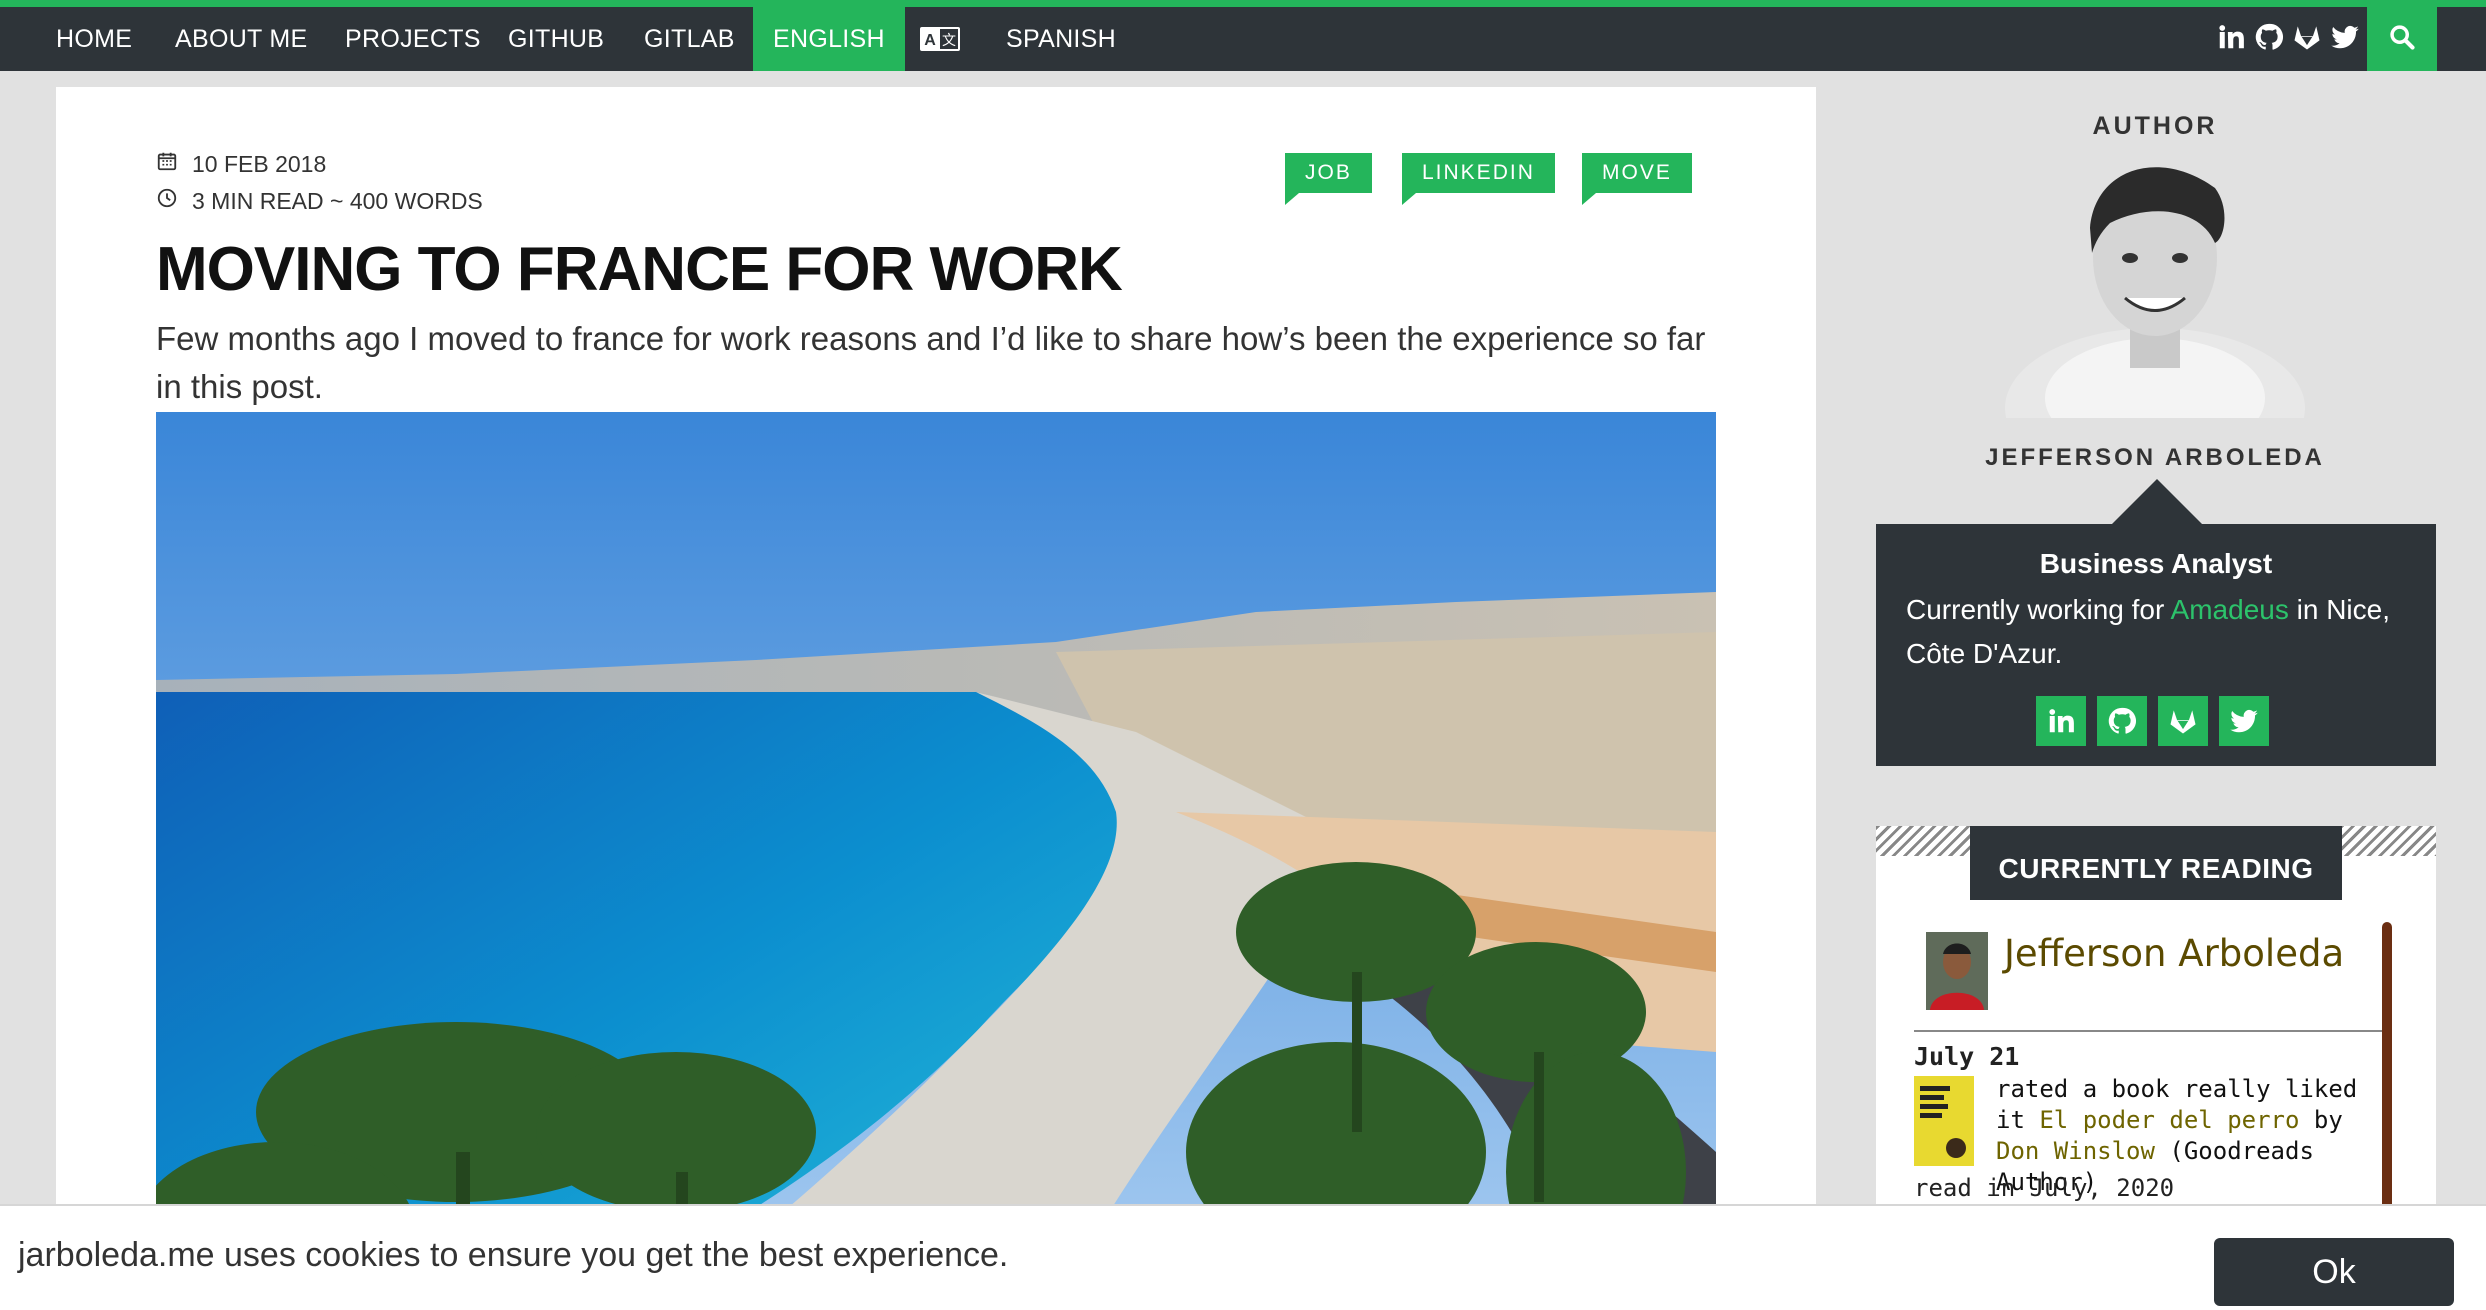 The image size is (2486, 1310). Describe the element at coordinates (241, 39) in the screenshot. I see `nav-about-me: ABOUT ME` at that location.